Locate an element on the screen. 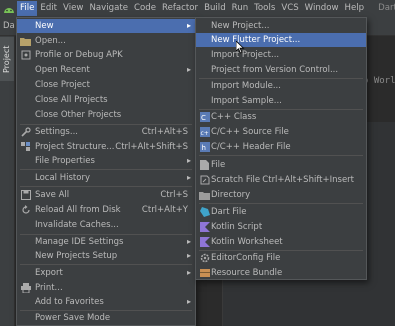 This screenshot has height=326, width=395. print-icon is located at coordinates (25, 288).